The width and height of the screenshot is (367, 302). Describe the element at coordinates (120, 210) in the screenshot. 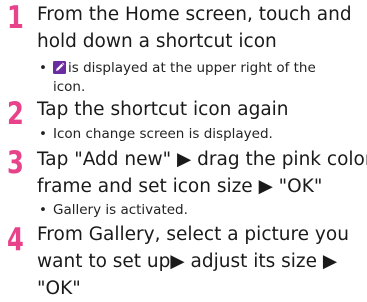

I see `step-note-text: Gallery is activated.` at that location.